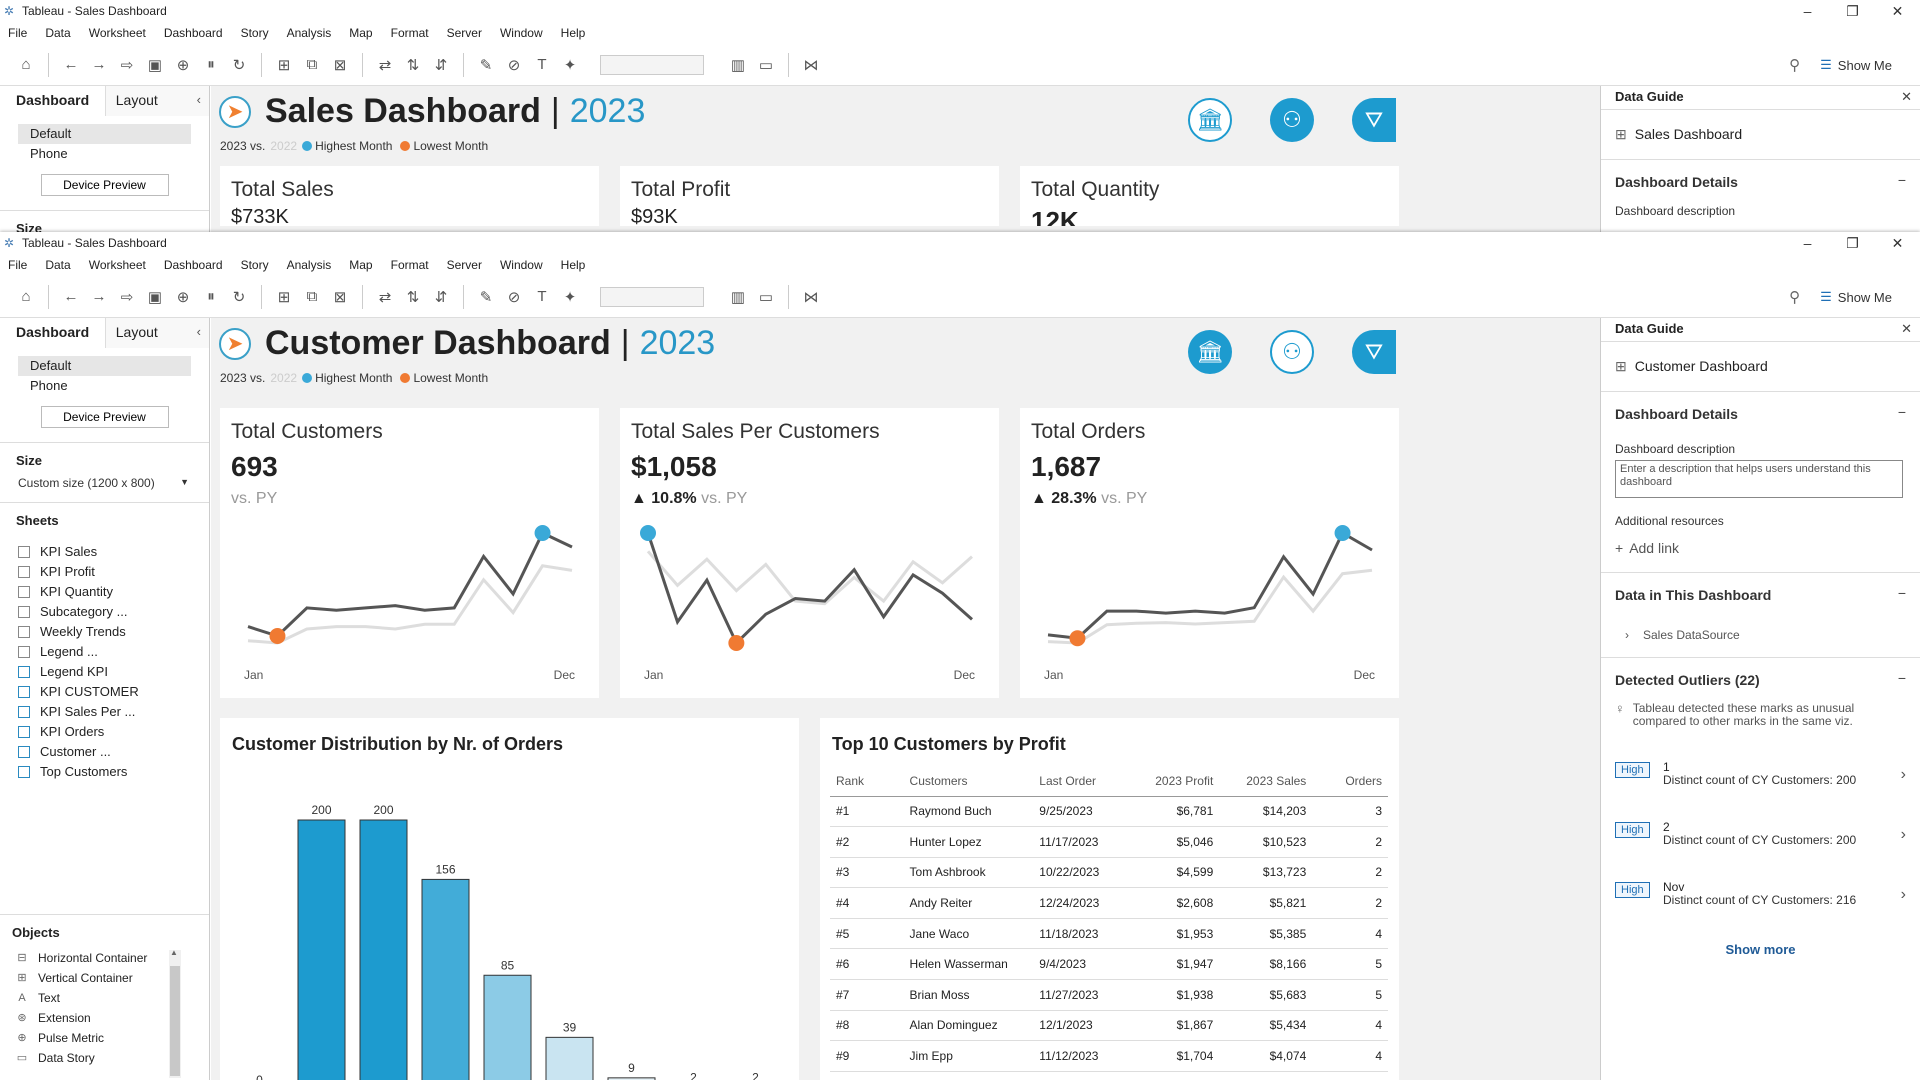 The height and width of the screenshot is (1080, 1920). Describe the element at coordinates (57, 33) in the screenshot. I see `menu-data: Data` at that location.